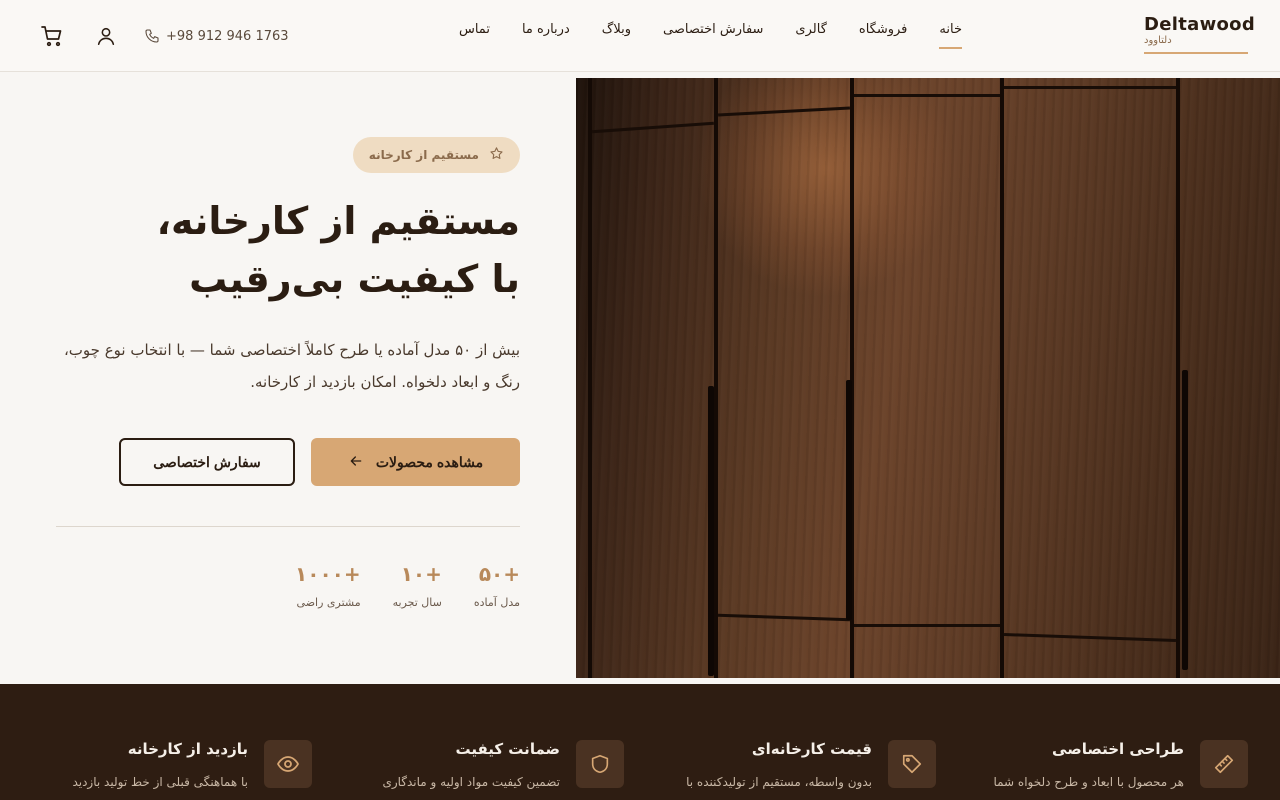  Describe the element at coordinates (1118, 749) in the screenshot. I see `feature-title: طراحی اختصاصی` at that location.